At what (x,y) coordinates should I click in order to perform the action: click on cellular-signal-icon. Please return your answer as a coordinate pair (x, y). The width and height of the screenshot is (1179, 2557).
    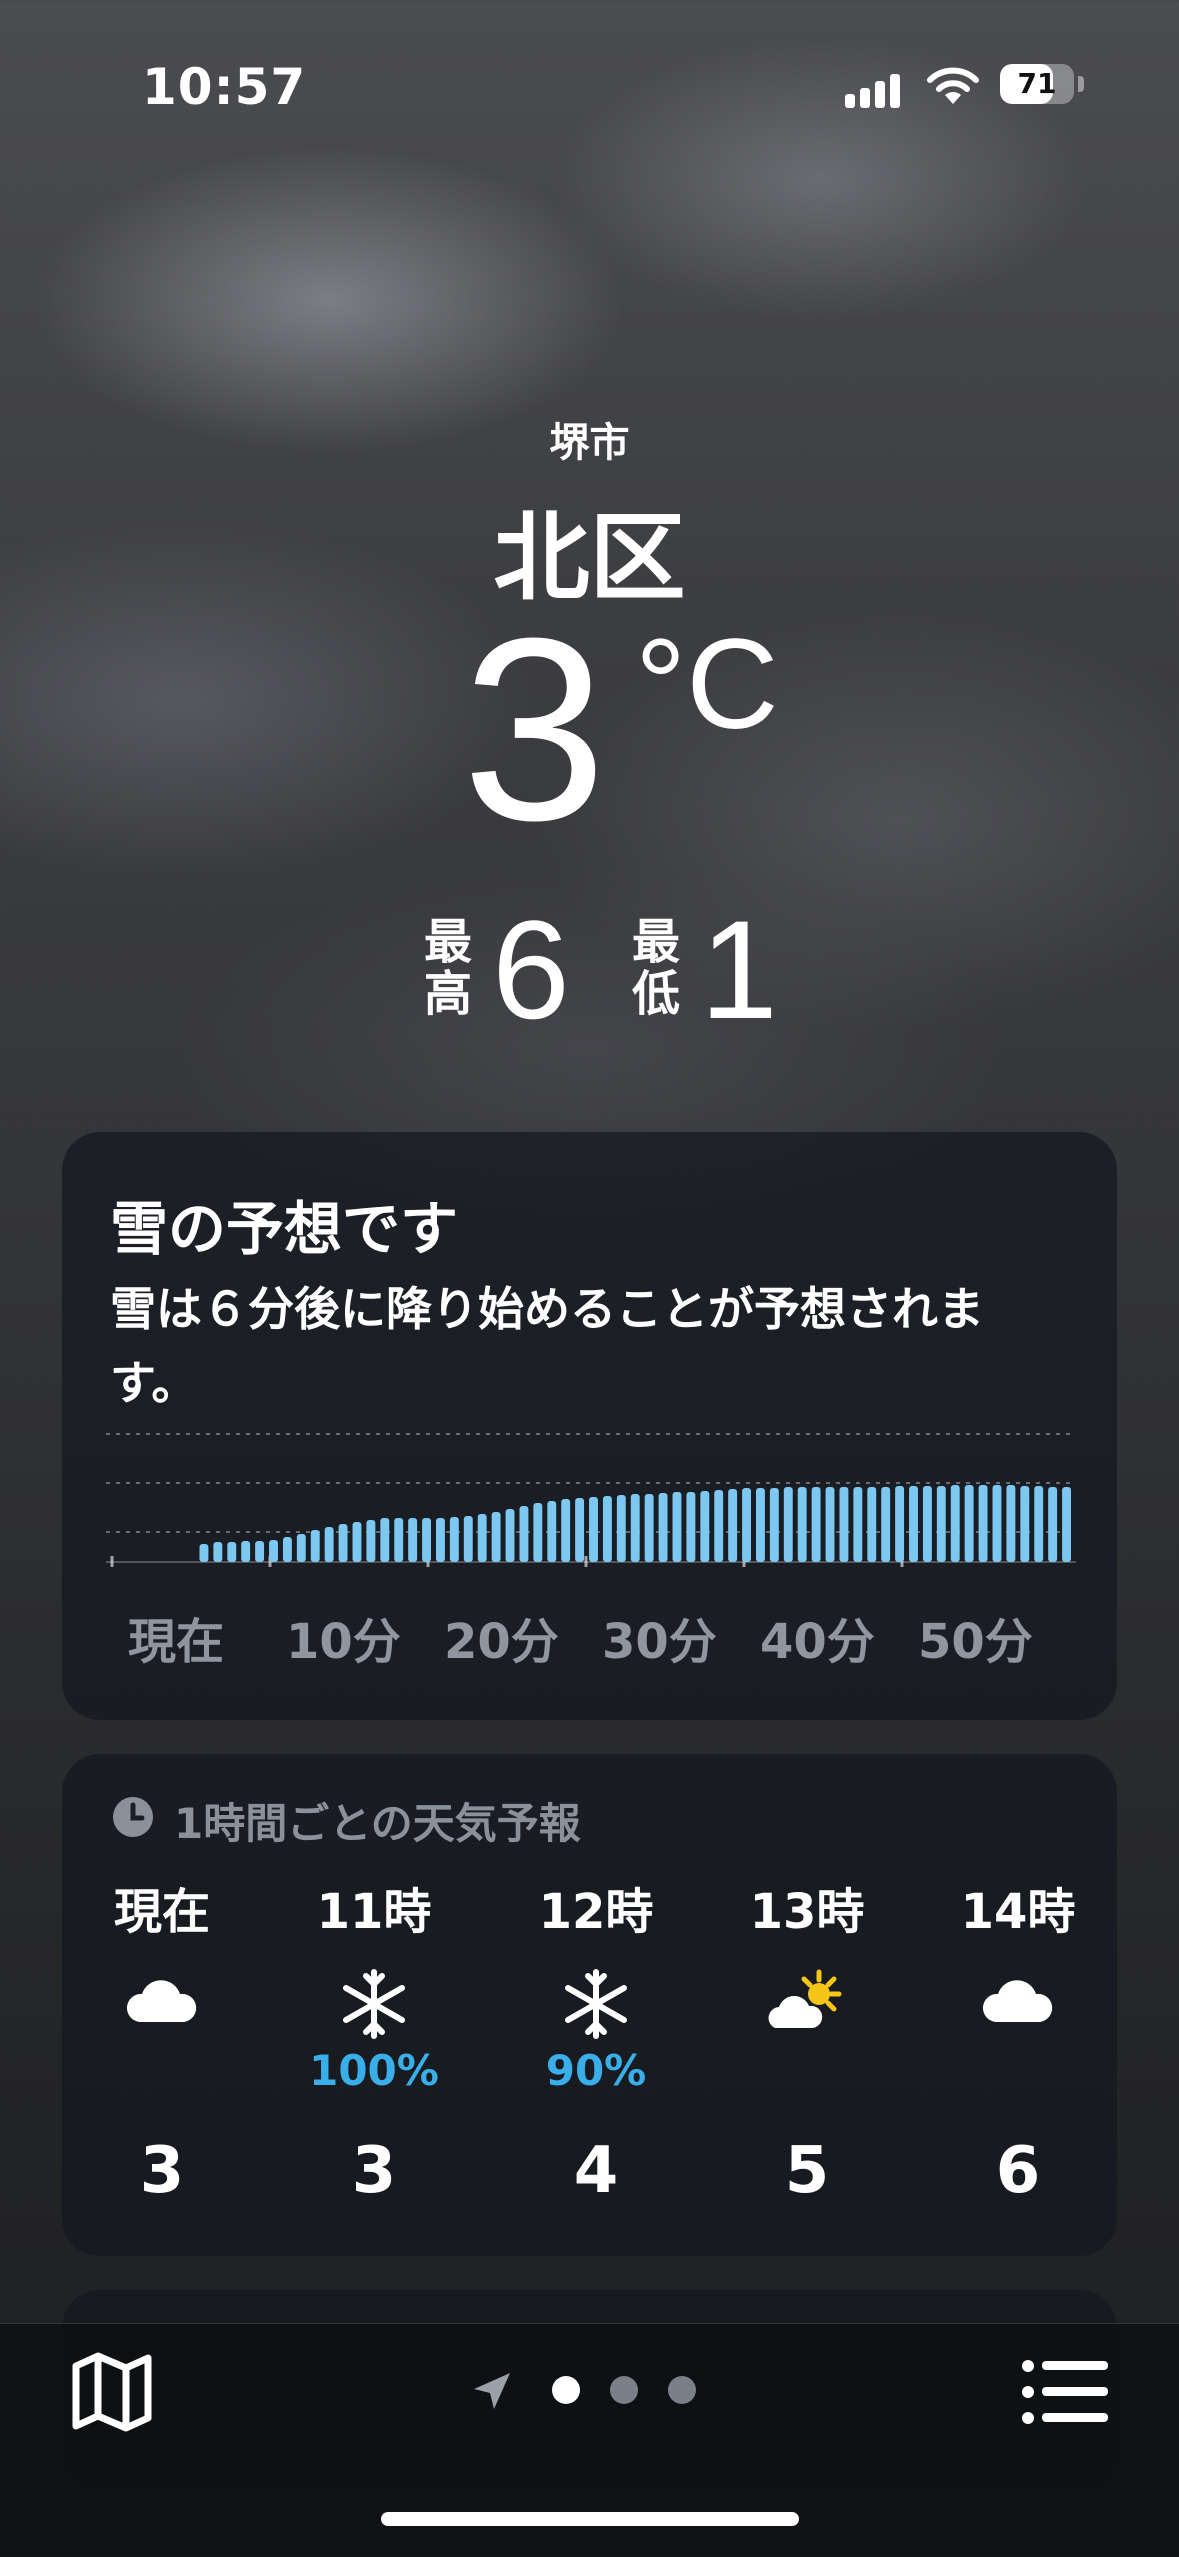
    Looking at the image, I should click on (875, 88).